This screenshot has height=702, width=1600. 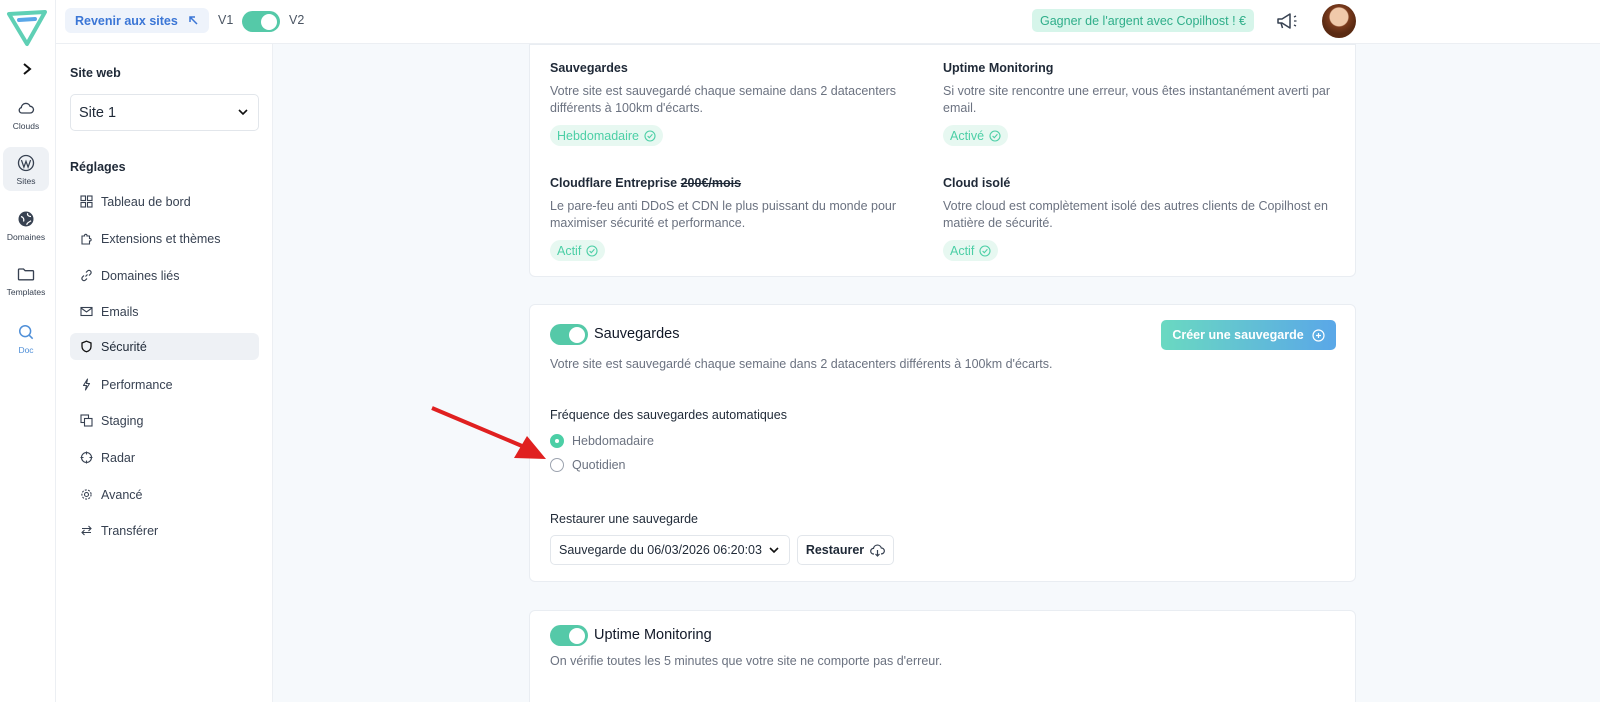 What do you see at coordinates (118, 457) in the screenshot?
I see `sidebar-item-label: Radar` at bounding box center [118, 457].